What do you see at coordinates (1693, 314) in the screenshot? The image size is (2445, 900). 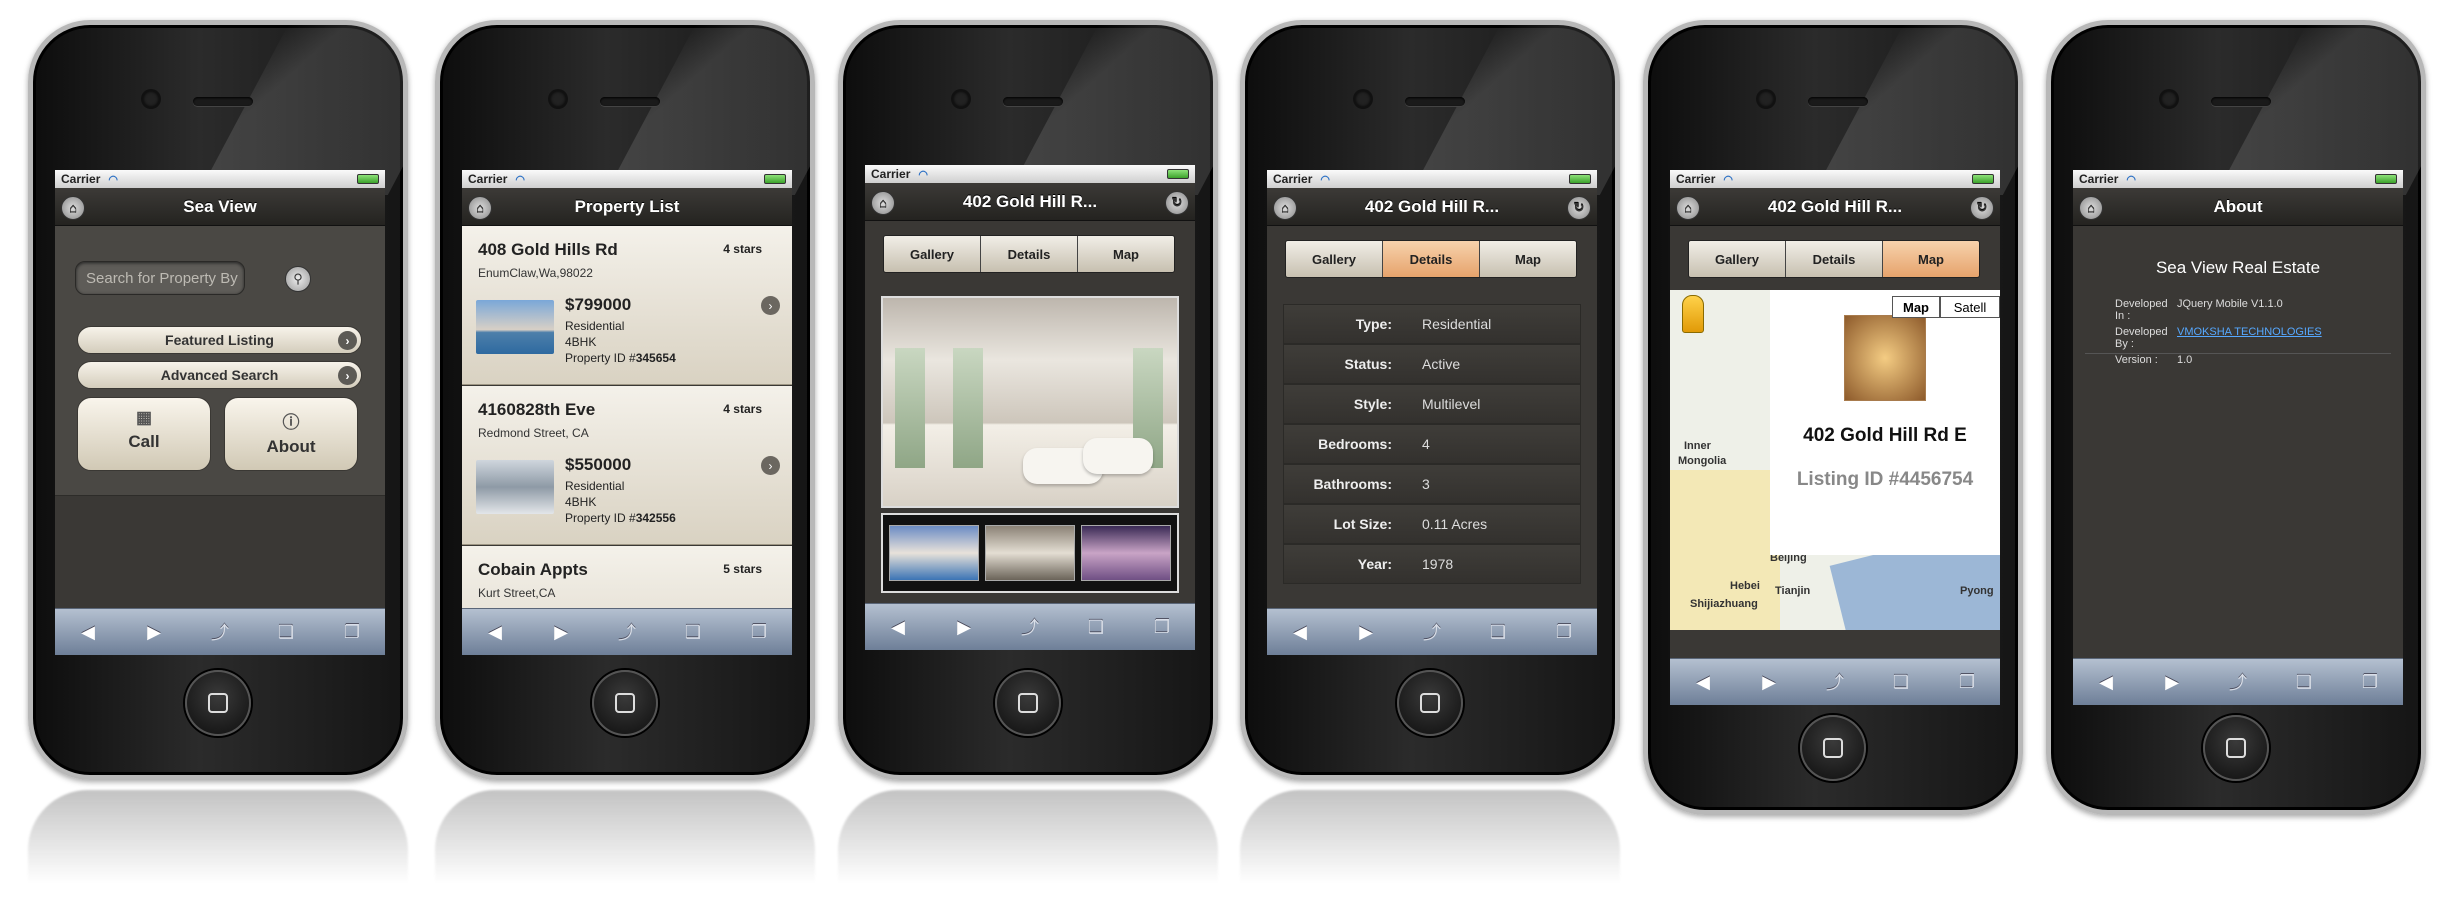 I see `pegman-icon` at bounding box center [1693, 314].